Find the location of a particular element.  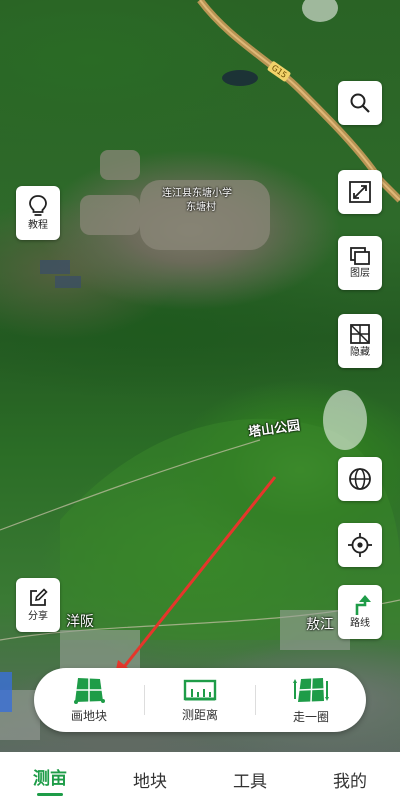

edit-share-icon is located at coordinates (39, 597).